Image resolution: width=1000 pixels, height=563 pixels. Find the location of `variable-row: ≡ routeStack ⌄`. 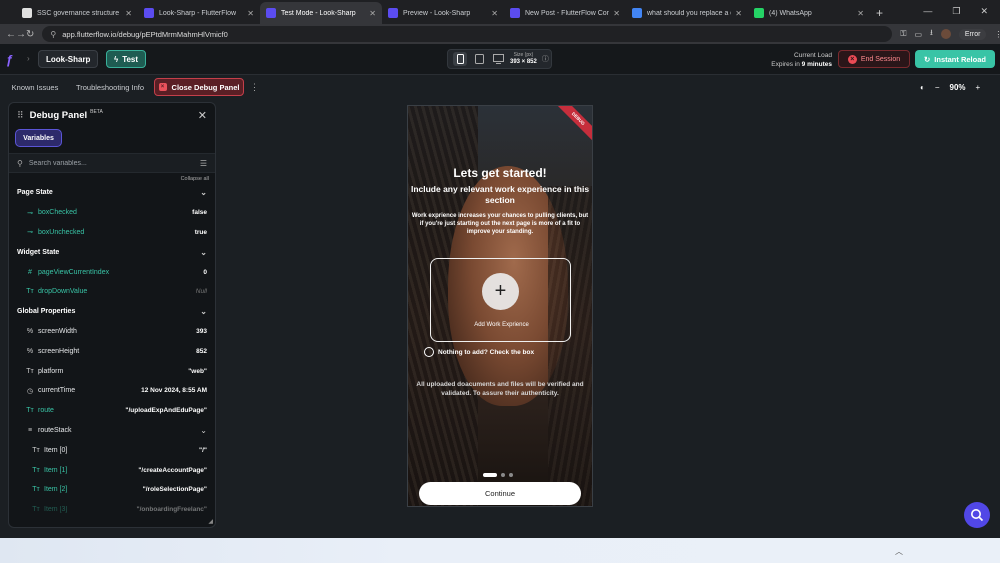

variable-row: ≡ routeStack ⌄ is located at coordinates (112, 431).